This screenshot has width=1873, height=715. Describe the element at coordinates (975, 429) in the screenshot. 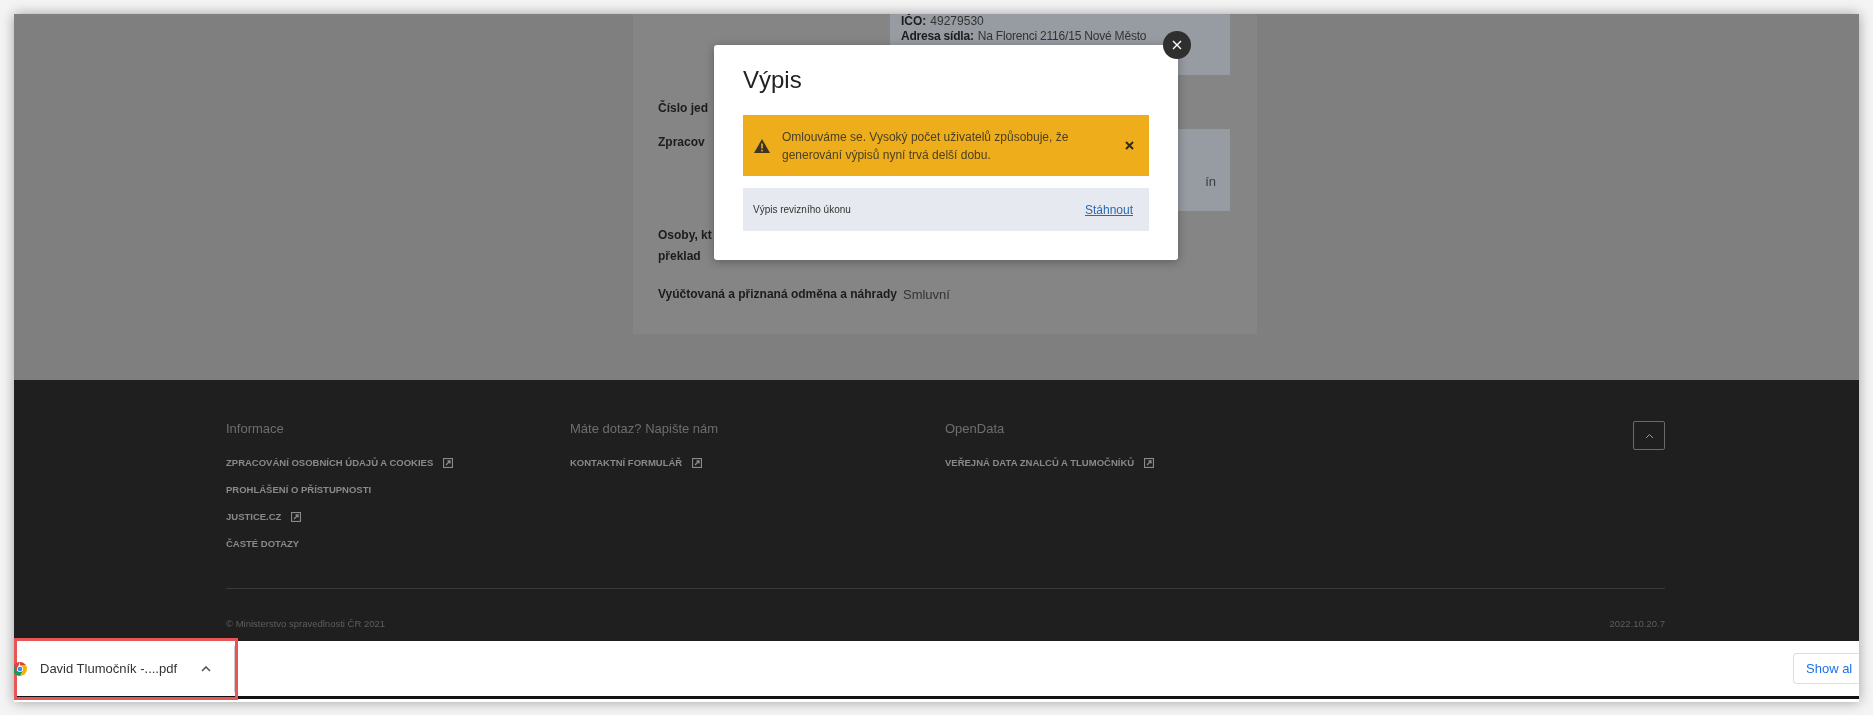

I see `footer-heading: OpenData` at that location.